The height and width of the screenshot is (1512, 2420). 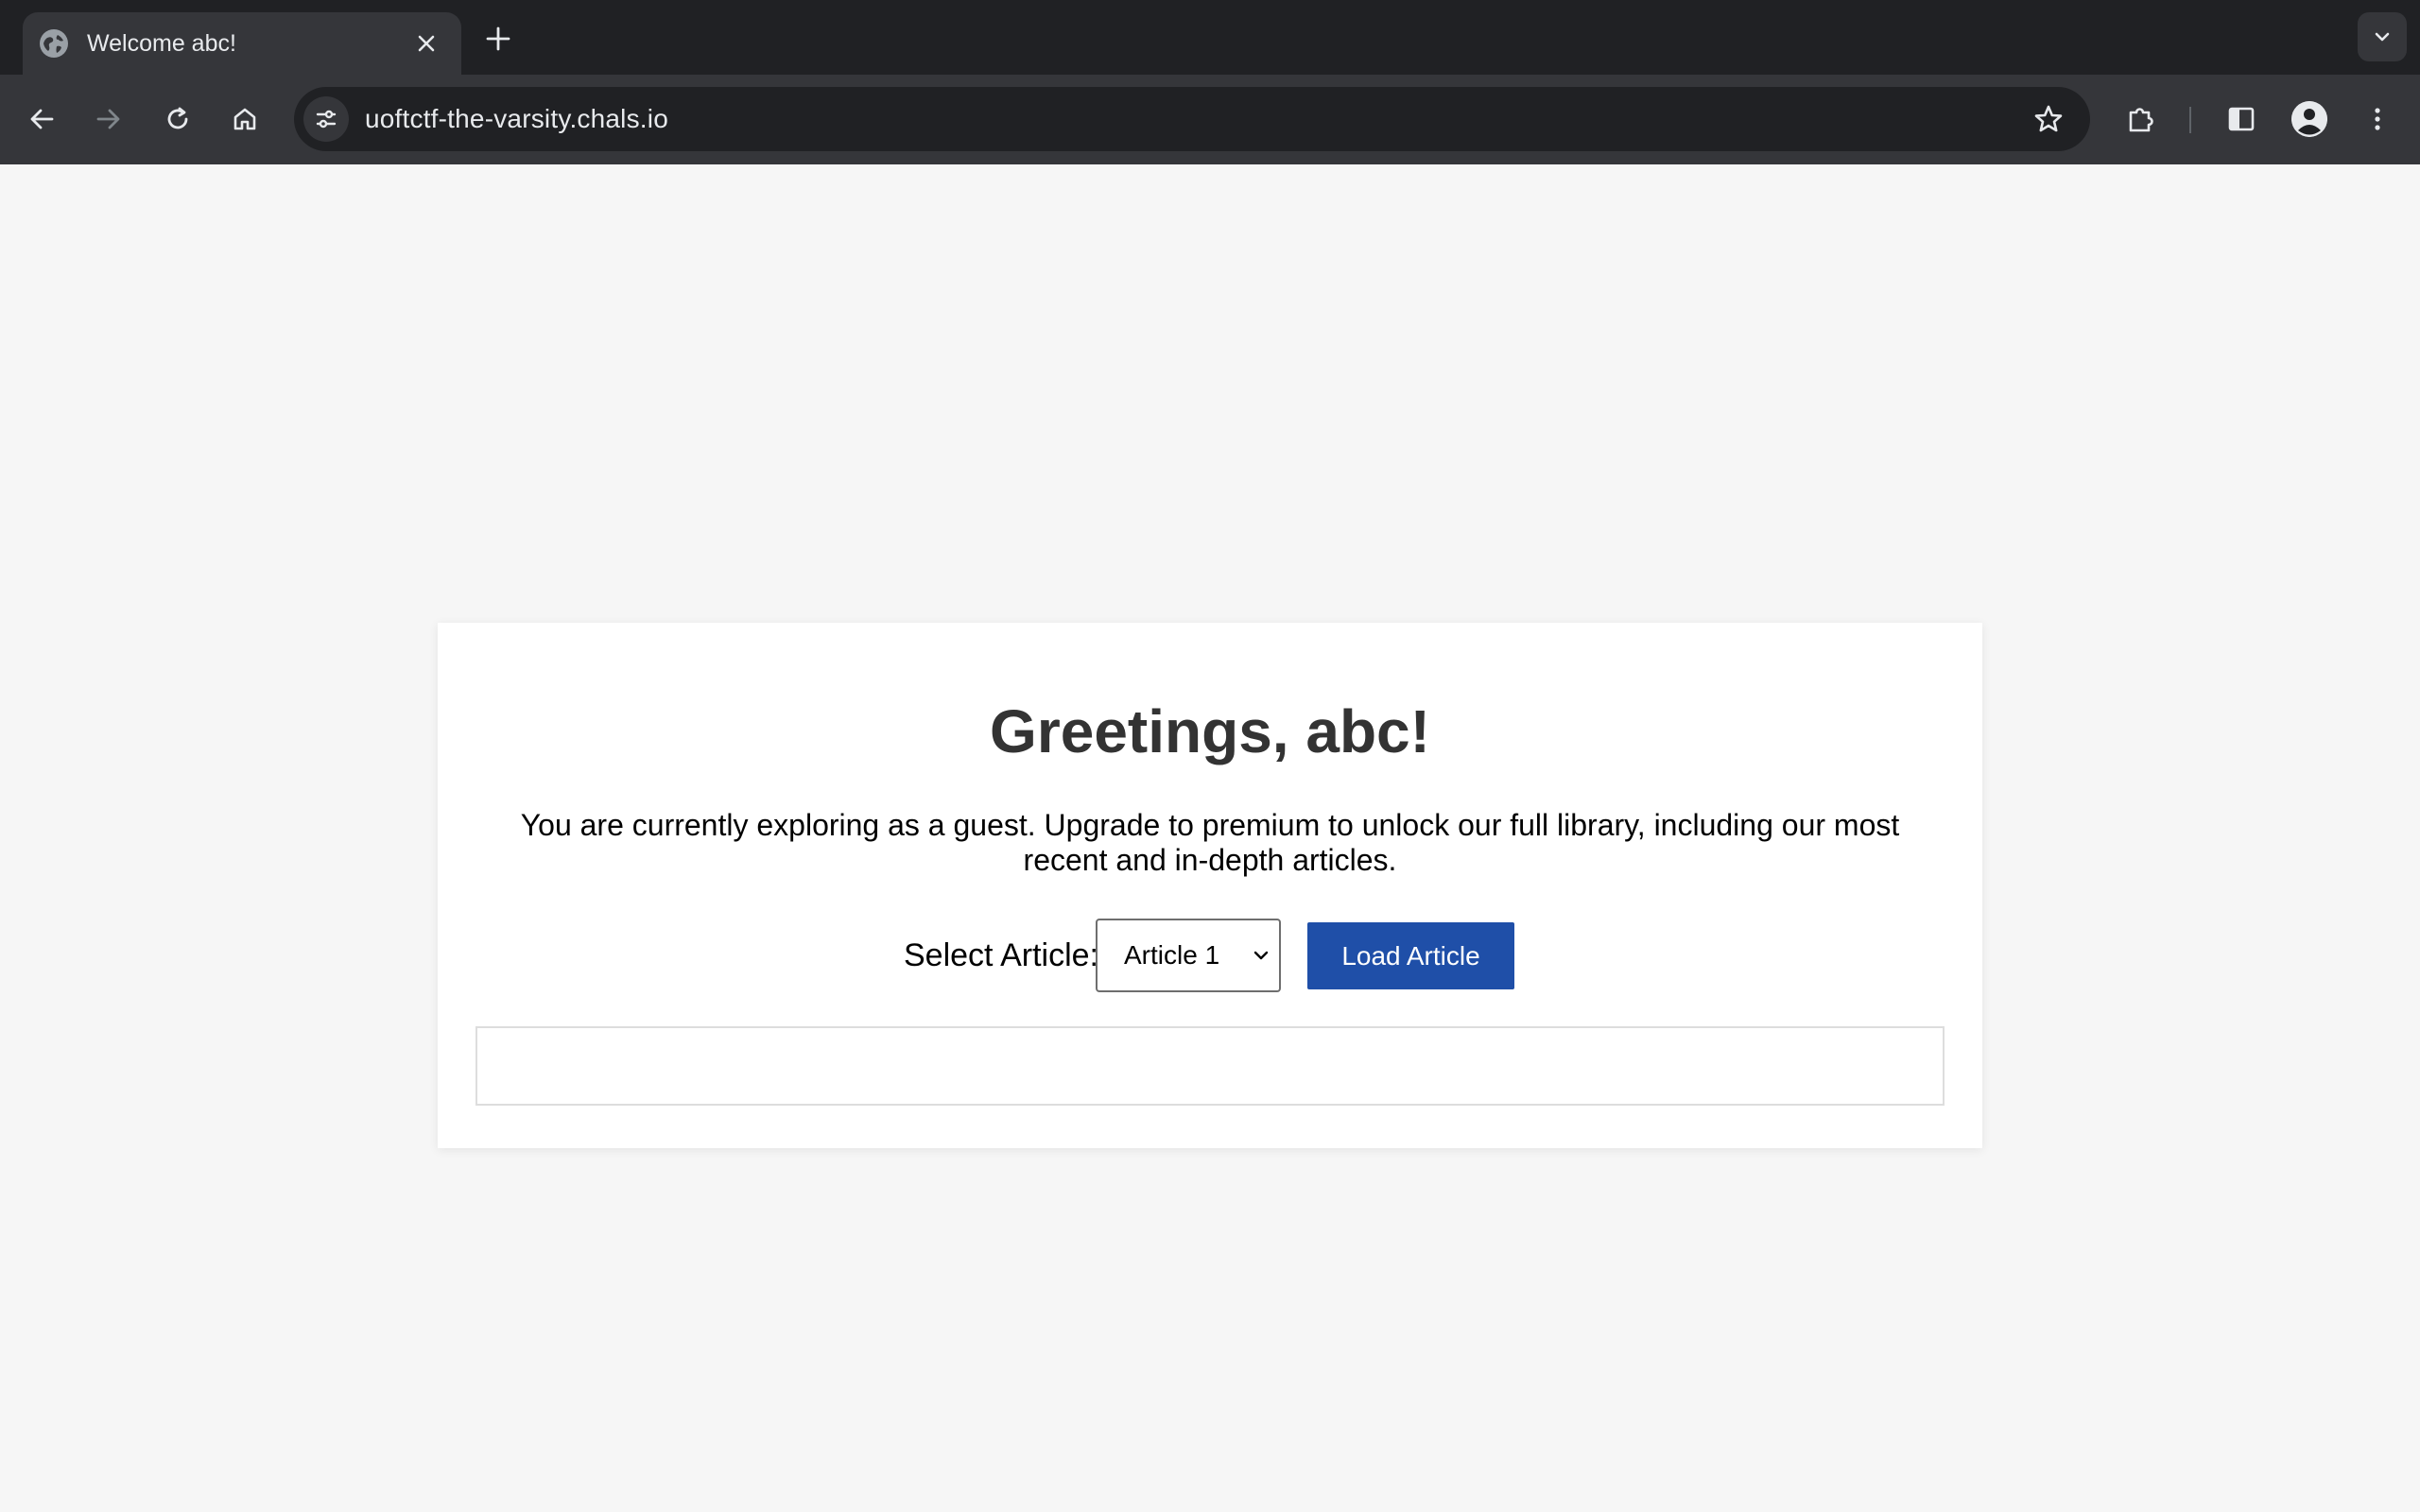 I want to click on reload-icon, so click(x=177, y=118).